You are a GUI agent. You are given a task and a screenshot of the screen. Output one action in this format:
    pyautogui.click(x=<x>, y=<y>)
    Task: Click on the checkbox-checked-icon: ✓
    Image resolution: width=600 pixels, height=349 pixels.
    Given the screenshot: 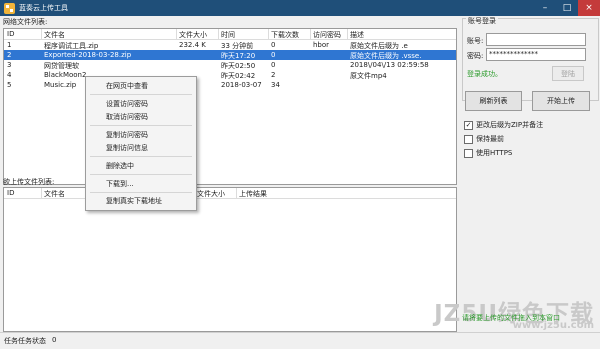 What is the action you would take?
    pyautogui.click(x=468, y=125)
    